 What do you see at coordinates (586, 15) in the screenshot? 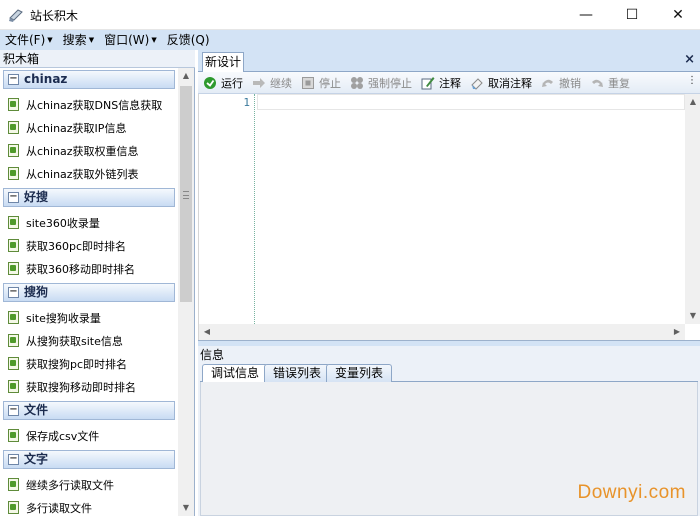
I see `minimize-button: —` at bounding box center [586, 15].